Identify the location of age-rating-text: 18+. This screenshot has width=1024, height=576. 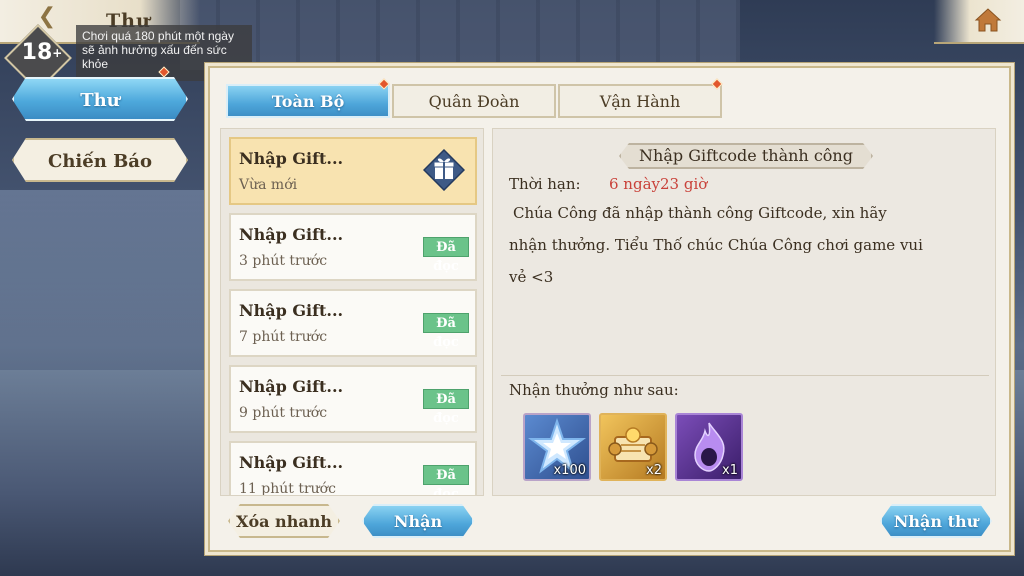
(42, 52).